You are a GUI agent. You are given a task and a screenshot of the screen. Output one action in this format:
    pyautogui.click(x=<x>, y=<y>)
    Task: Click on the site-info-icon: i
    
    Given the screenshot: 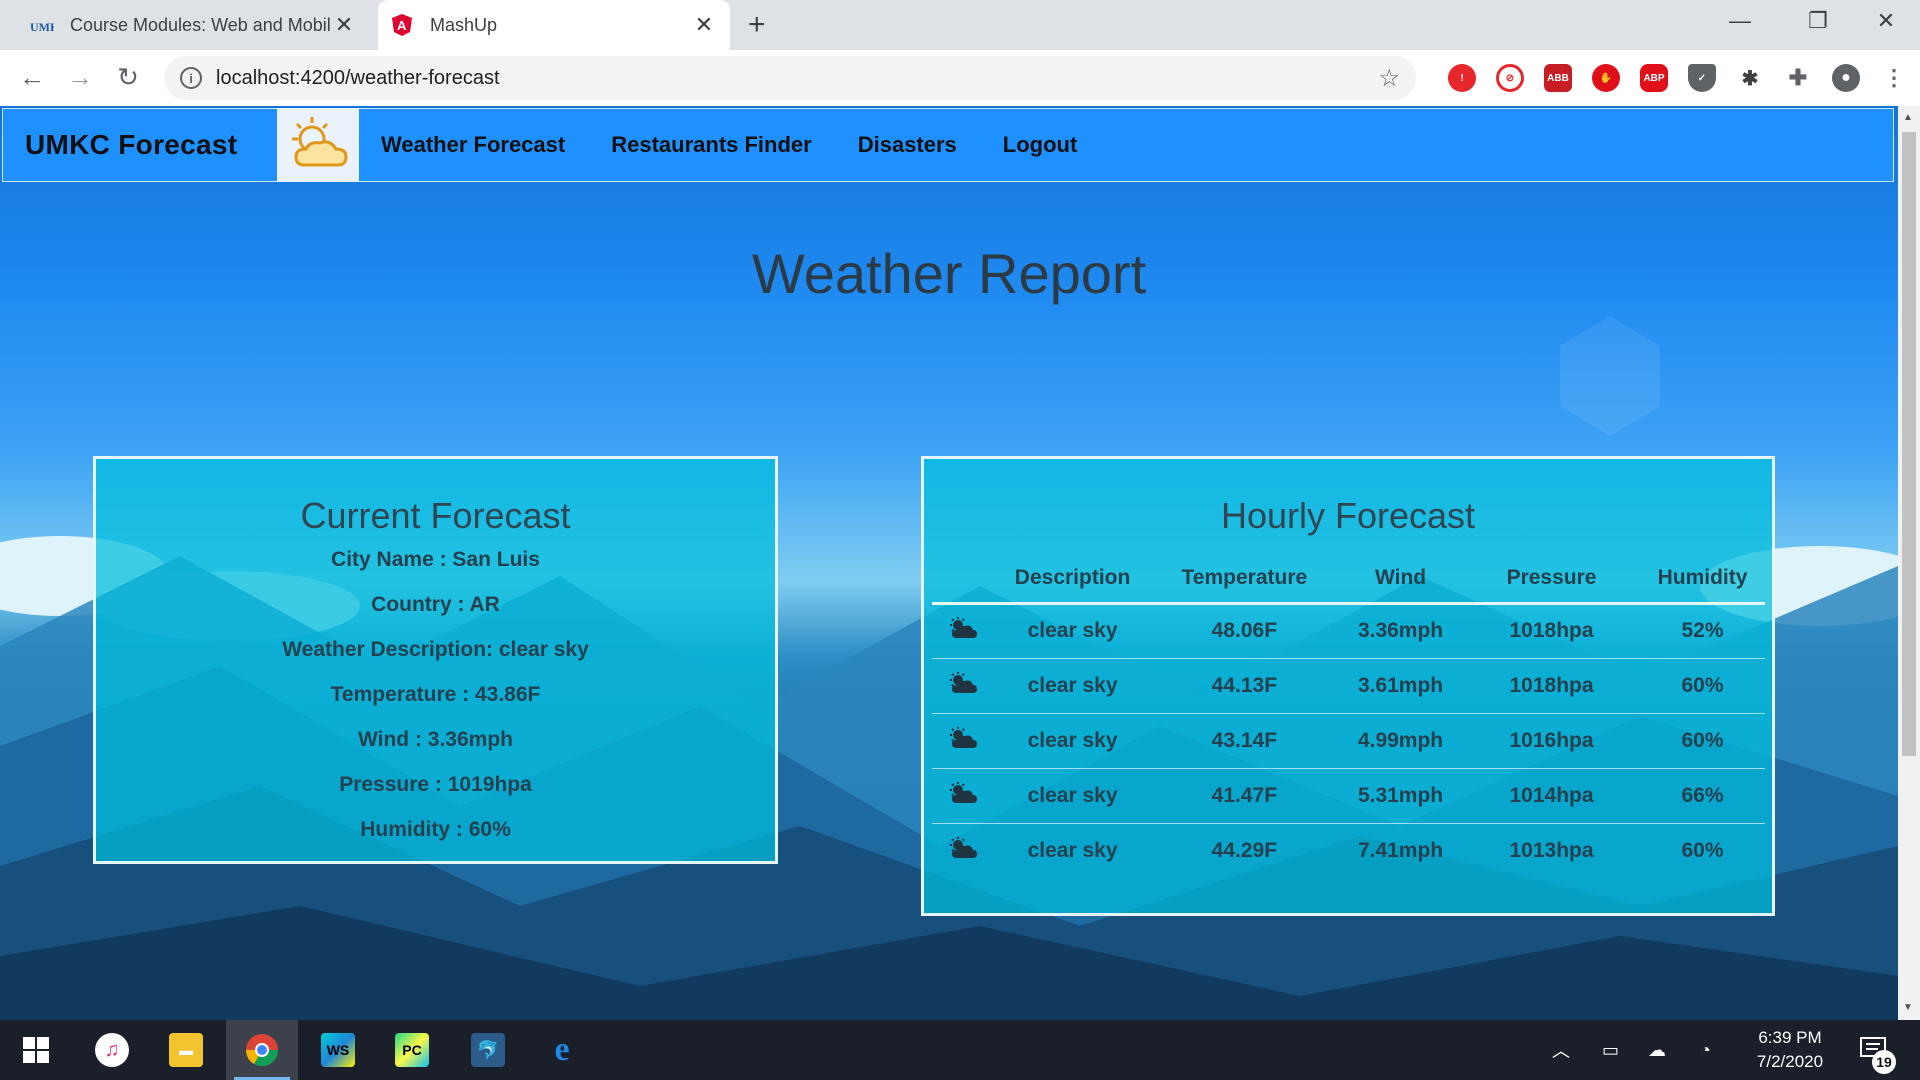 What is the action you would take?
    pyautogui.click(x=191, y=78)
    